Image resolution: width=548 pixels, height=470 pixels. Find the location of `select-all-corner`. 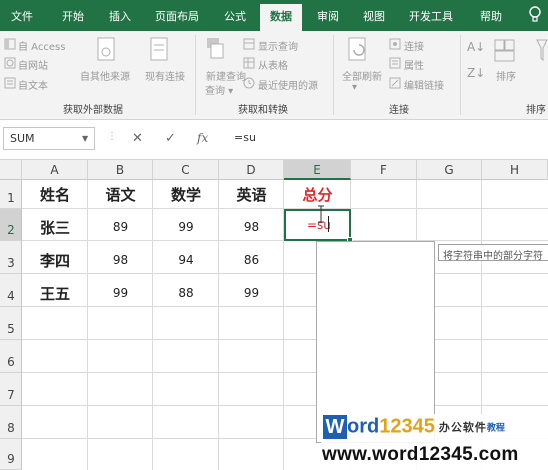

select-all-corner is located at coordinates (11, 170).